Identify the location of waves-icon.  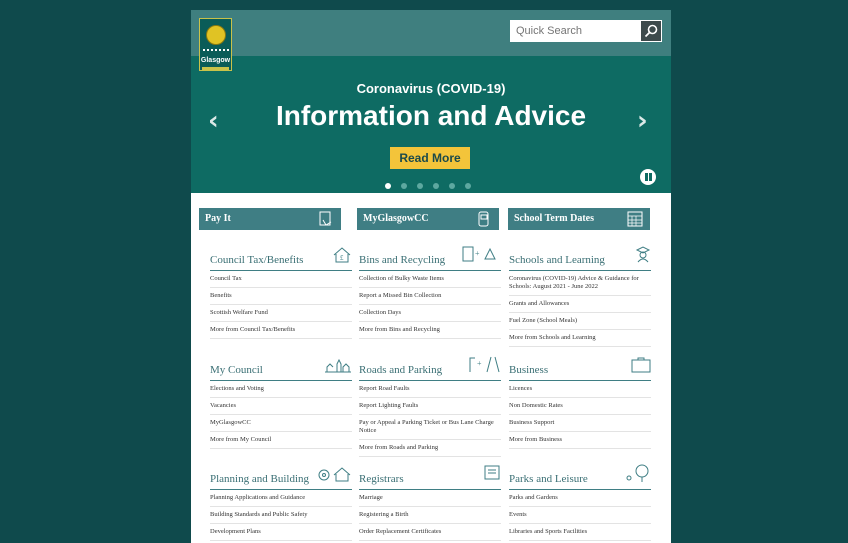
(216, 53).